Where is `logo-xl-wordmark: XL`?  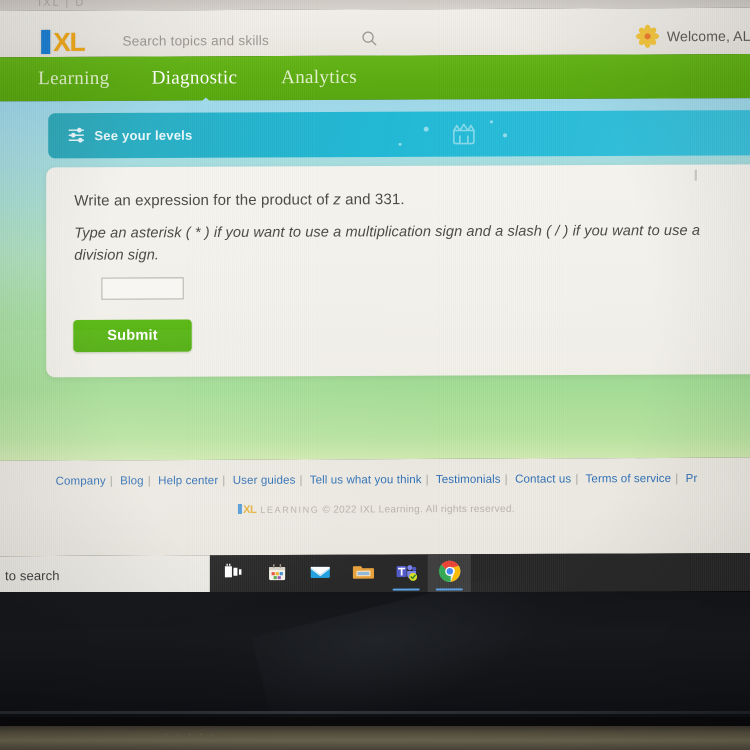
logo-xl-wordmark: XL is located at coordinates (69, 41).